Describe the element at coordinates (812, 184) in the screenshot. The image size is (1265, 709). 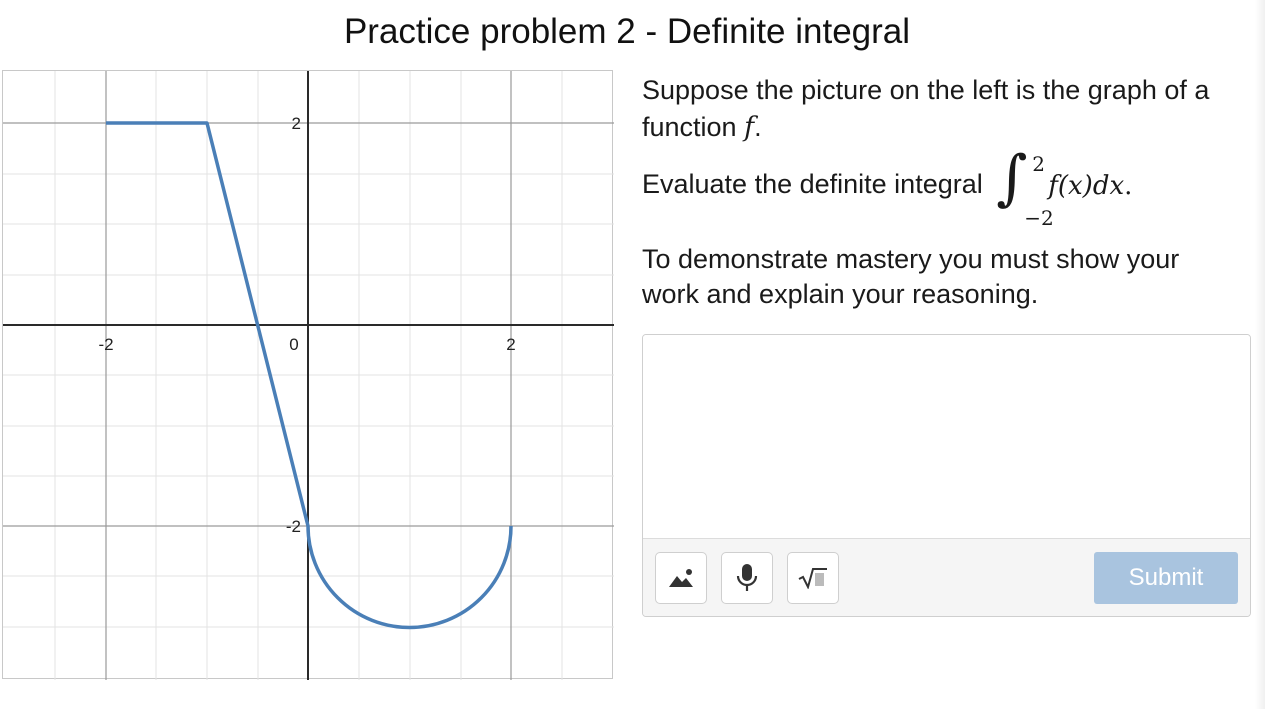
I see `evaluate-text: Evaluate the definite integral` at that location.